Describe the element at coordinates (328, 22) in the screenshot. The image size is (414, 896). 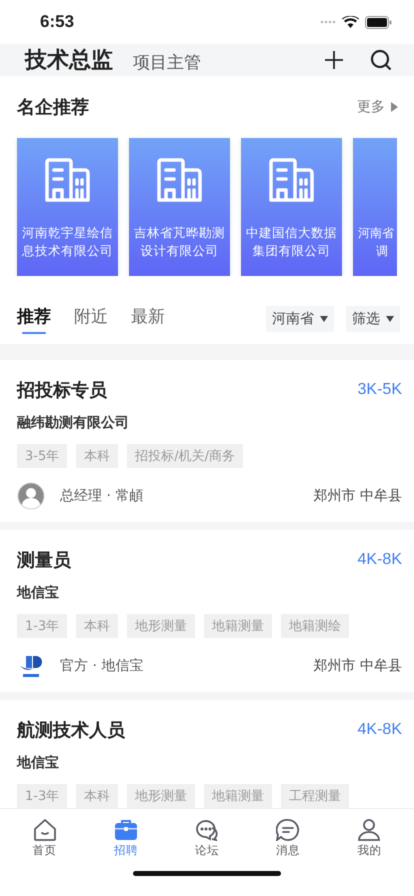
I see `signal-icon` at that location.